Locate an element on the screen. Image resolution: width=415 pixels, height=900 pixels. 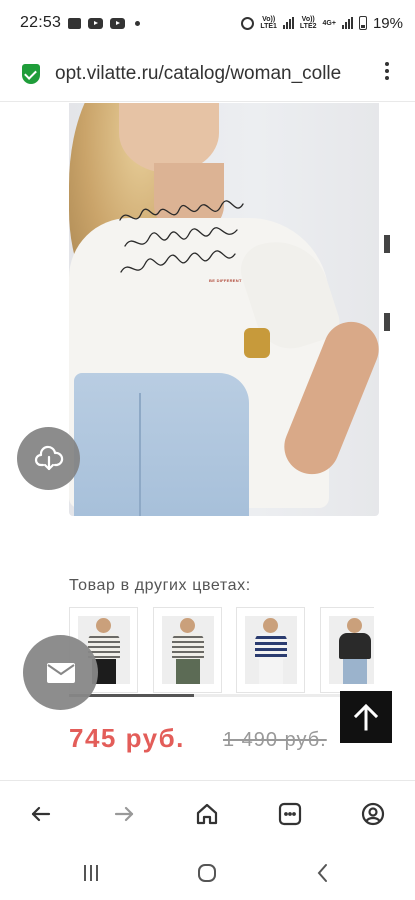
battery-icon is located at coordinates (362, 23).